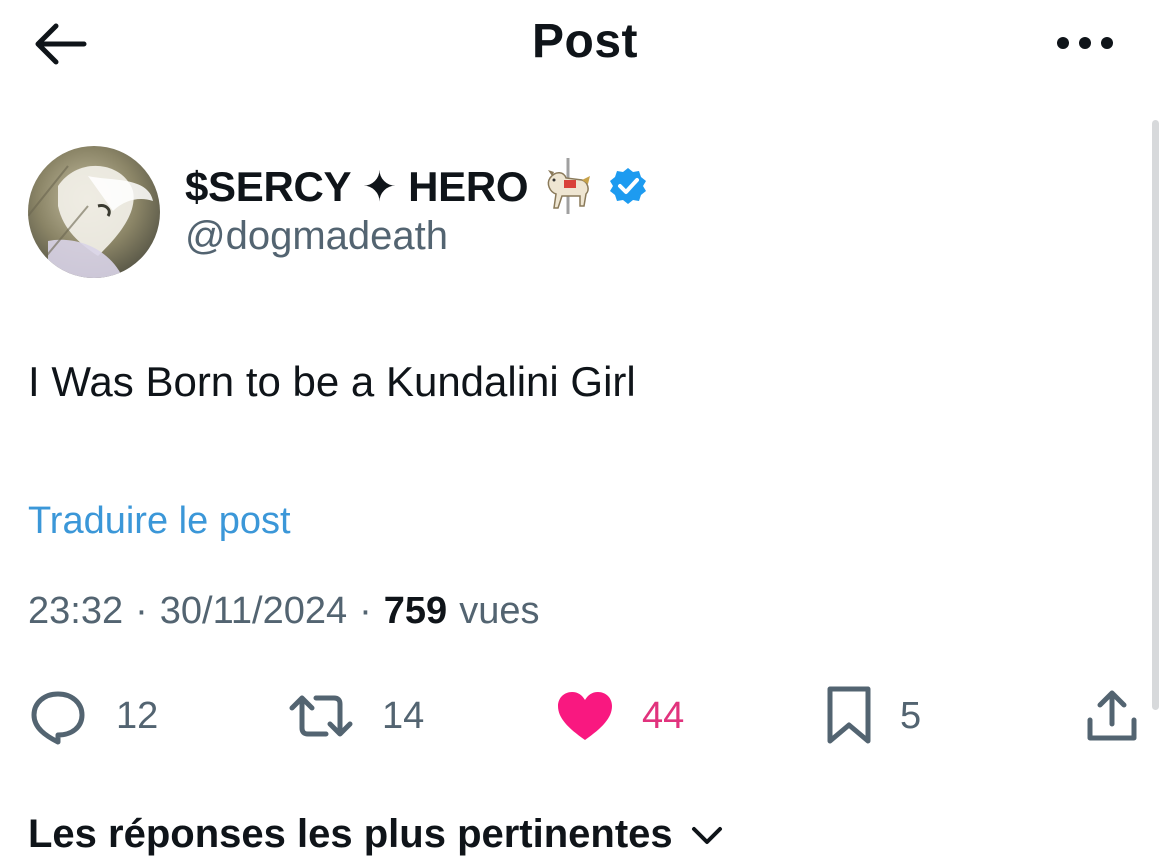  I want to click on arrow-left-icon, so click(61, 44).